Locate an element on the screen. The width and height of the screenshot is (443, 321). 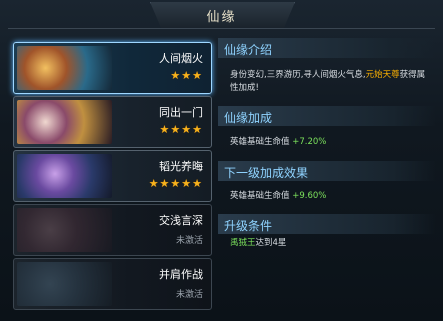
upgrade-condition: 禹狨王达到4星 is located at coordinates (258, 242).